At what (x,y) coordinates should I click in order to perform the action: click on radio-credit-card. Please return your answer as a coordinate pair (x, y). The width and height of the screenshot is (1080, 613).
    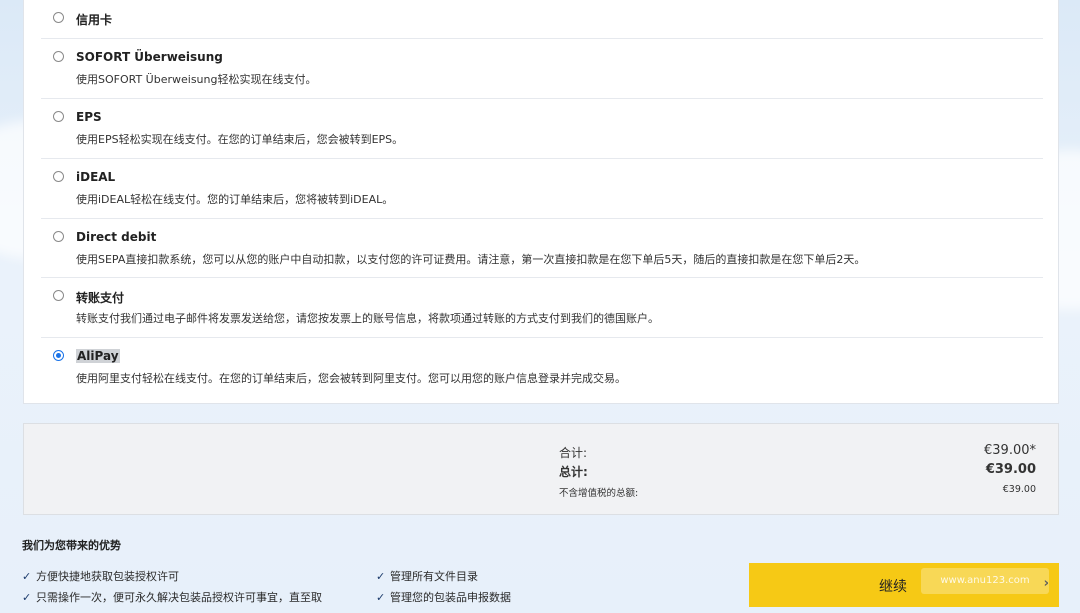
    Looking at the image, I should click on (58, 17).